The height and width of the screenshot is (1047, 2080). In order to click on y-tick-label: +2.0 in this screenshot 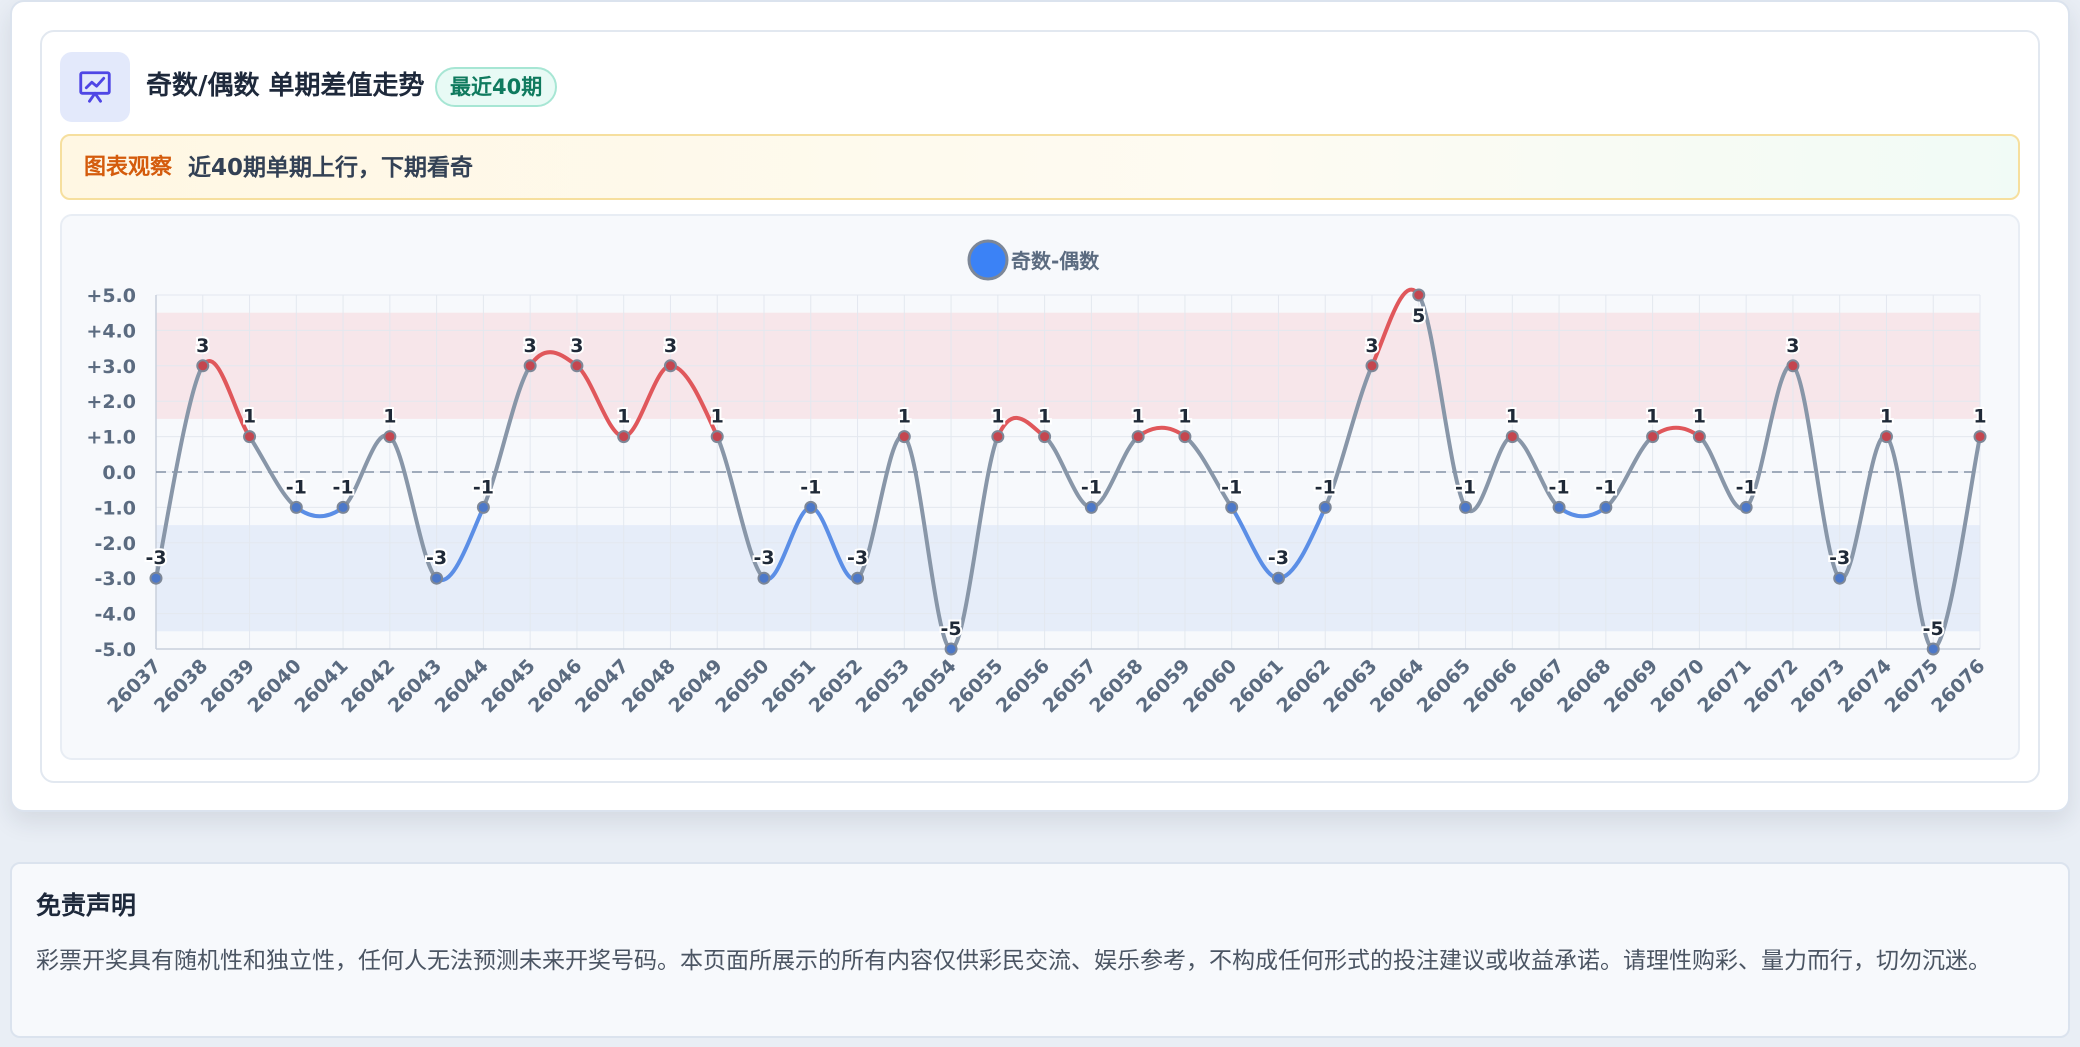, I will do `click(111, 402)`.